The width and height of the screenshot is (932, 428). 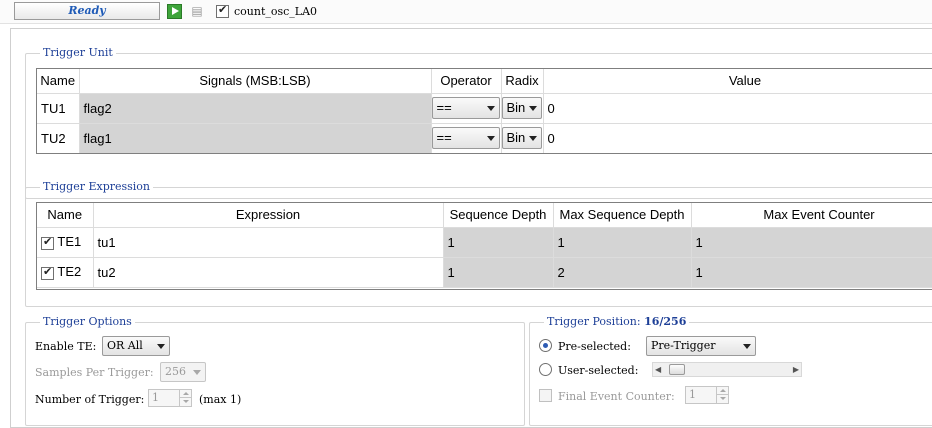 I want to click on signal-cell: flag2, so click(x=255, y=108).